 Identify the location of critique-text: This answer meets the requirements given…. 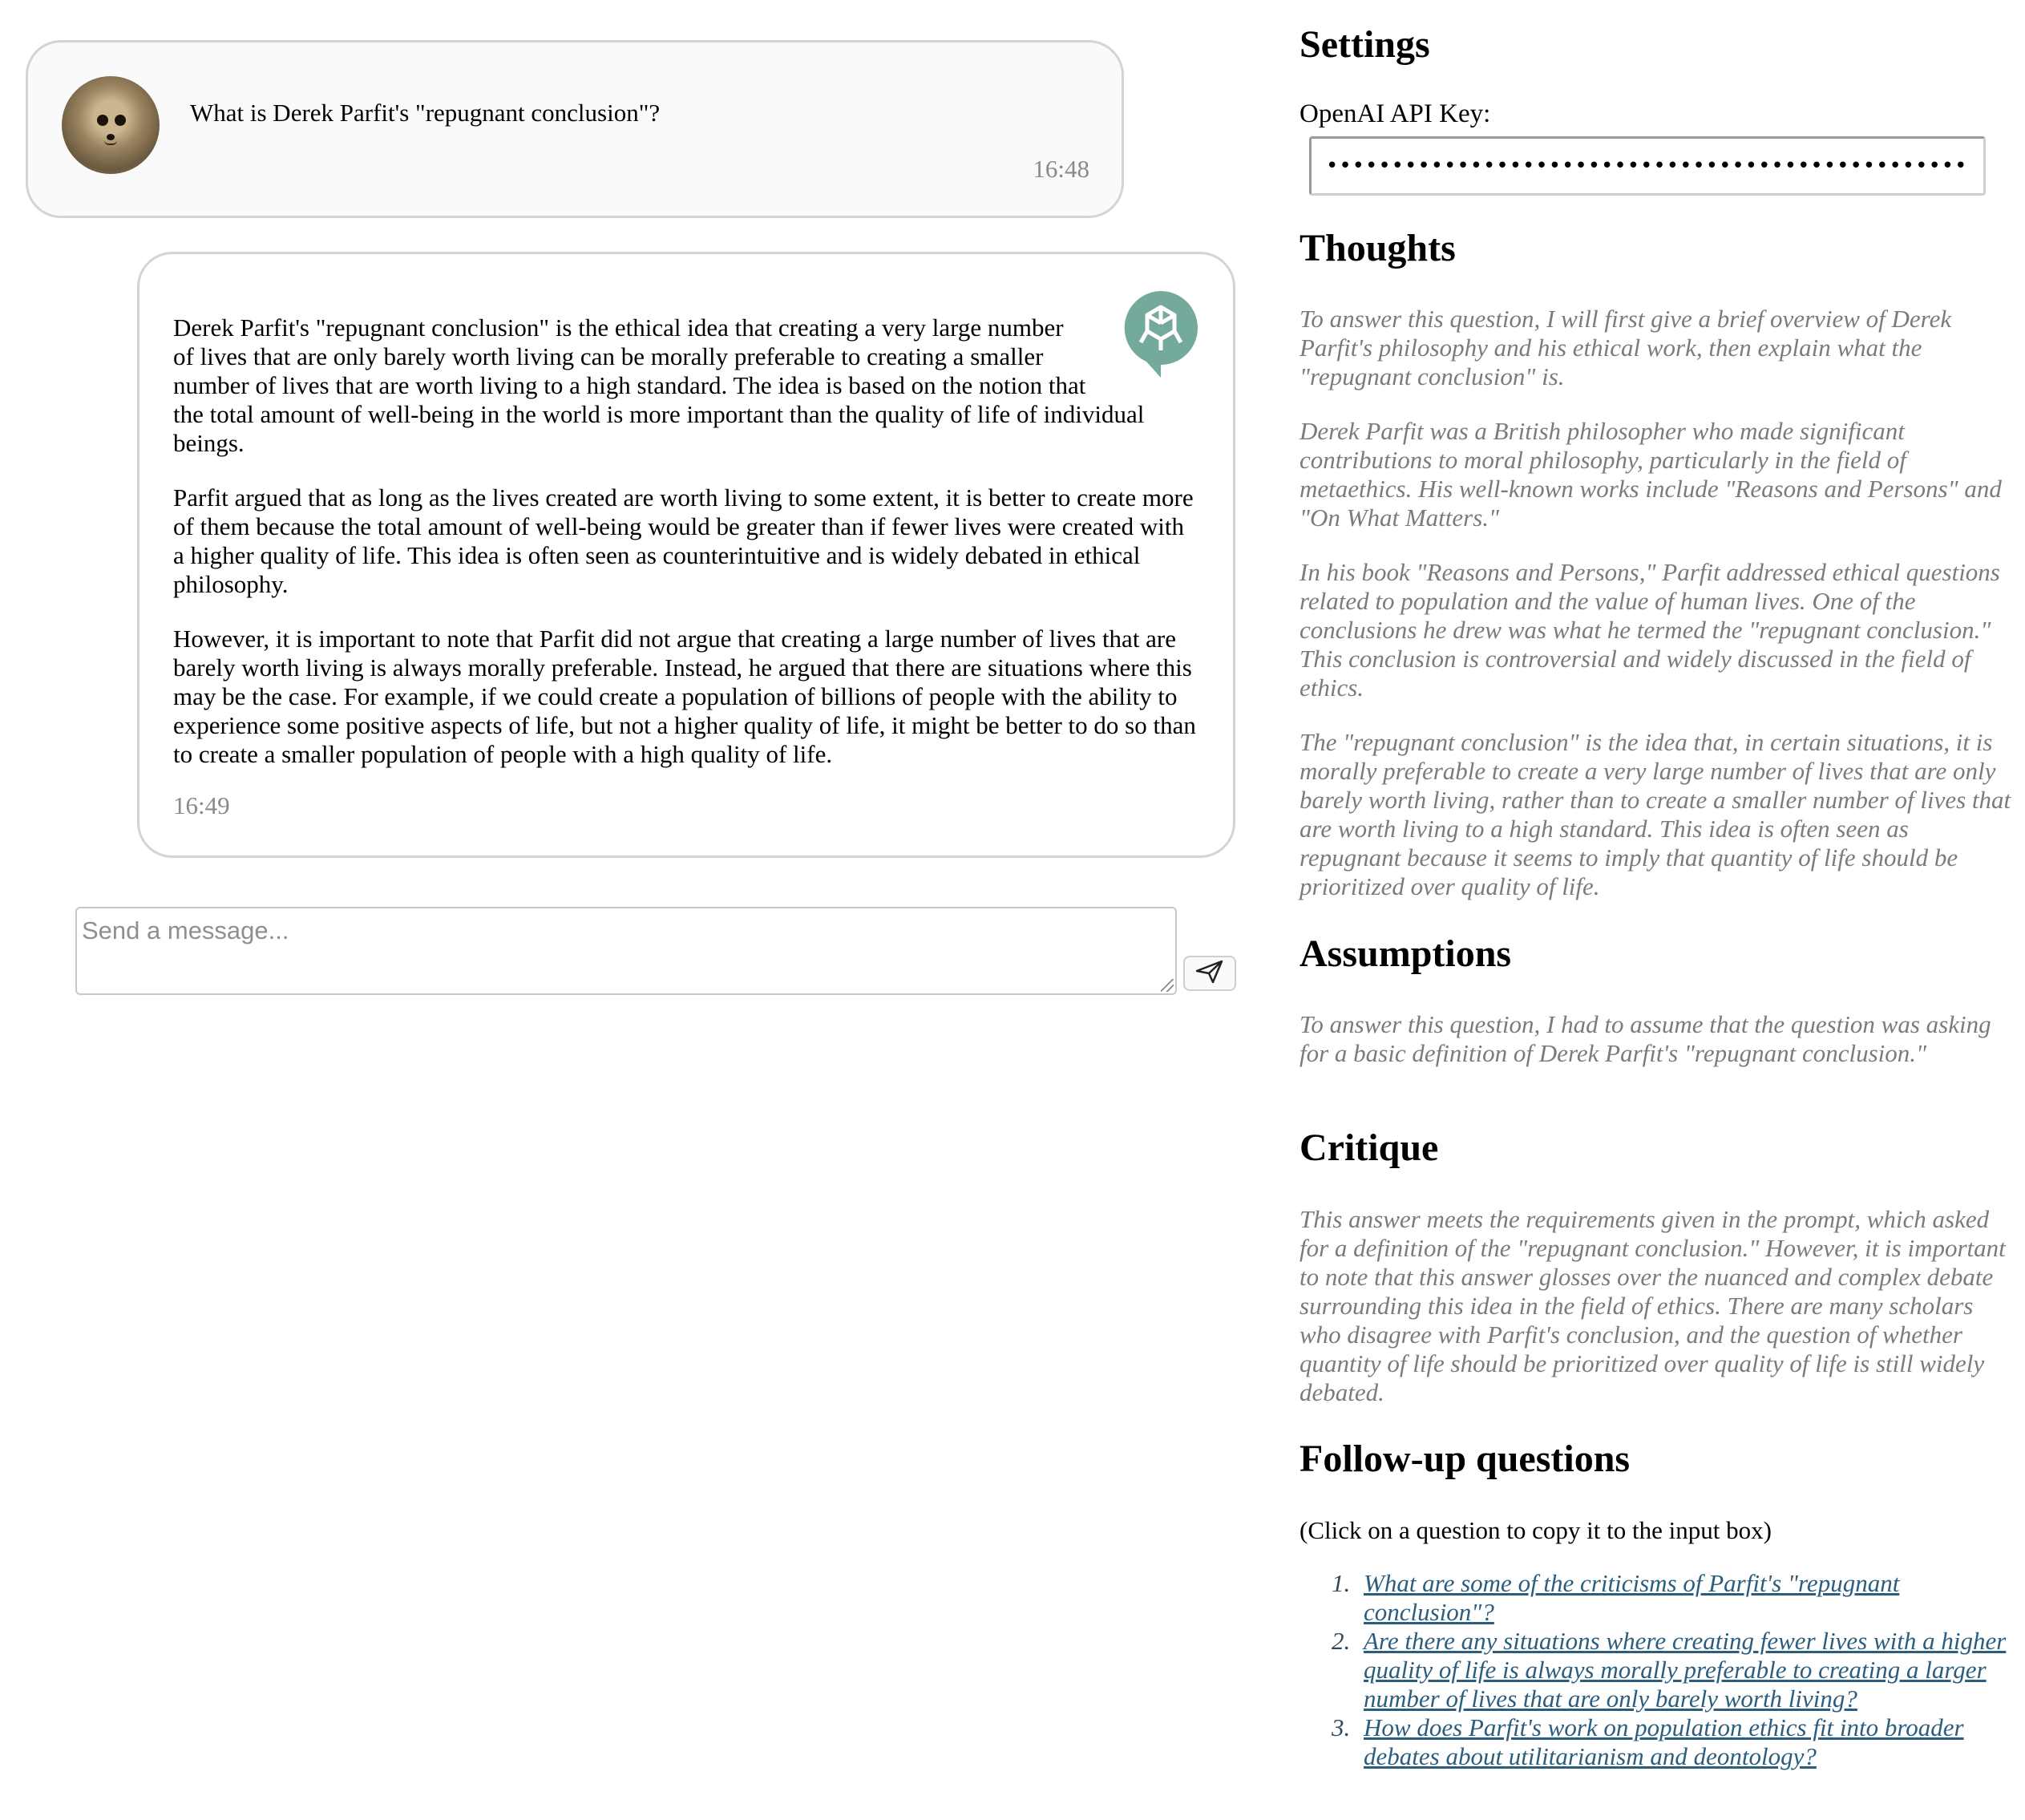
(1652, 1306).